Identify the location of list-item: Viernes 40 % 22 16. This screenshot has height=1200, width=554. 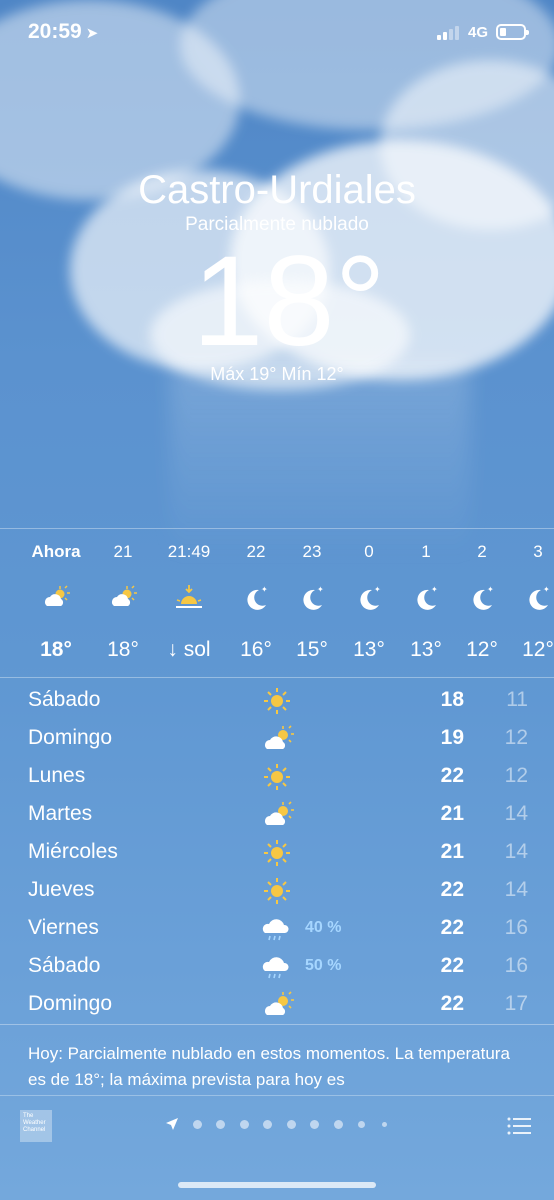
(277, 930).